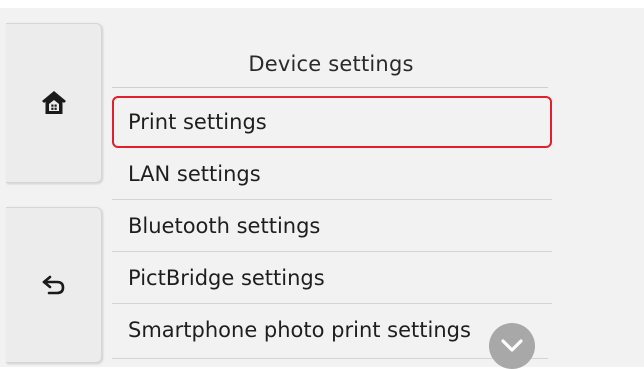 The height and width of the screenshot is (369, 644). I want to click on menu-item-pictbridge-settings: PictBridge settings, so click(332, 278).